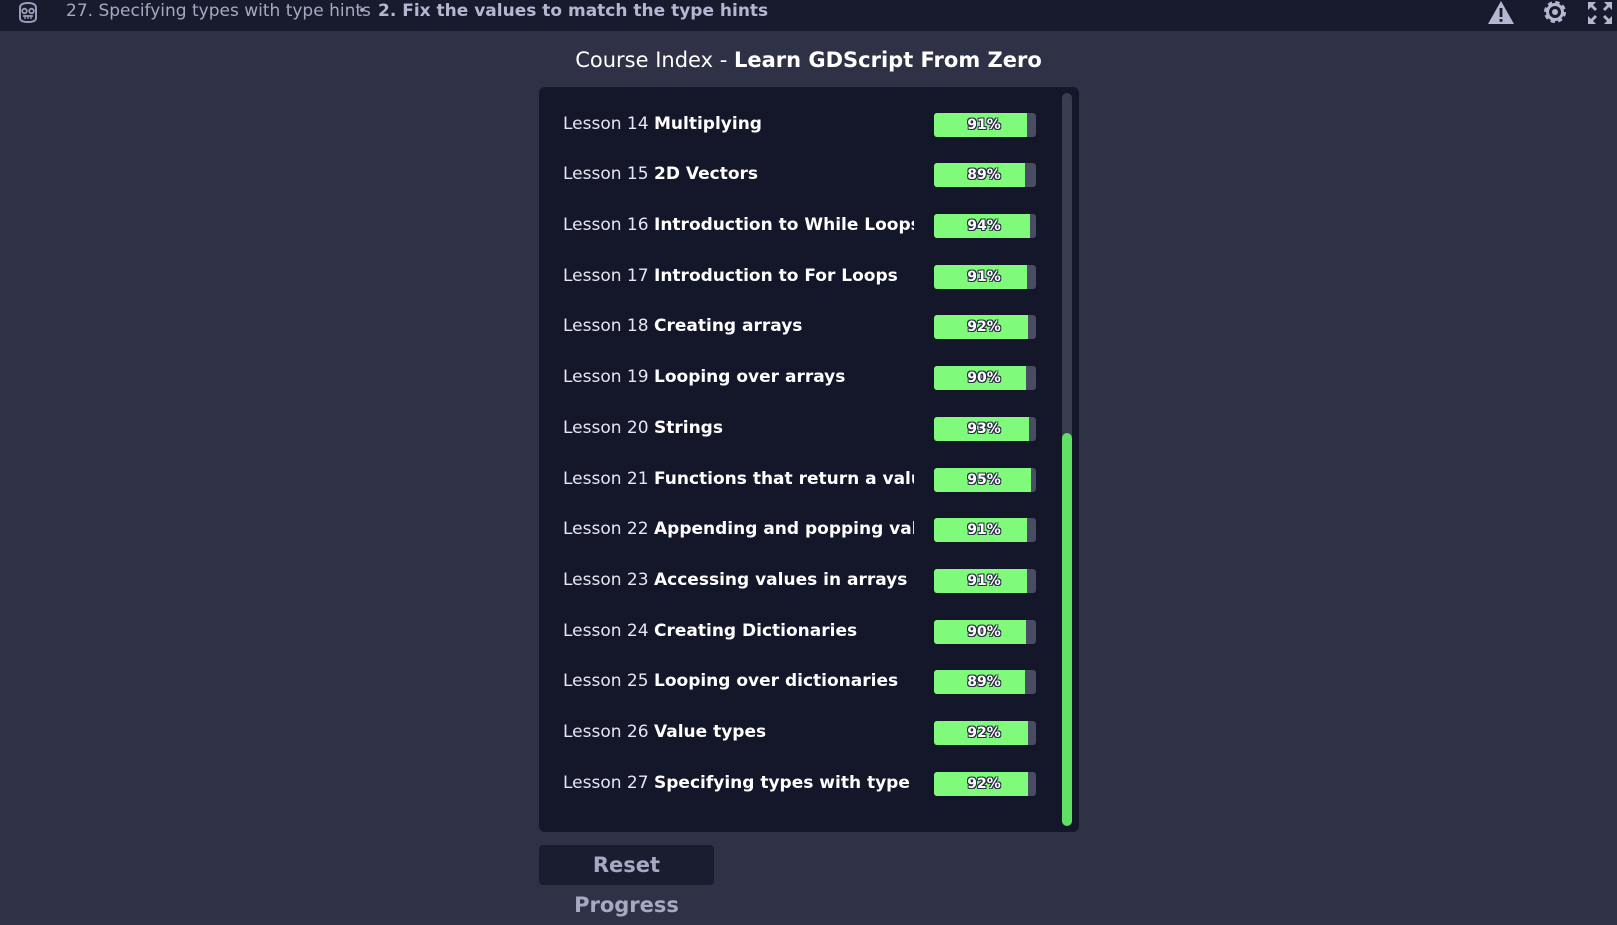 This screenshot has width=1617, height=925. What do you see at coordinates (218, 12) in the screenshot?
I see `breadcrumb-lesson: 27. Specifying types with type hints` at bounding box center [218, 12].